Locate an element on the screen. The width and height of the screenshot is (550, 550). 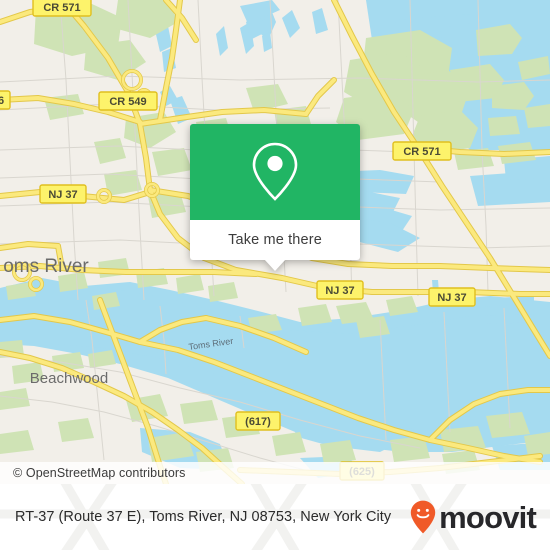
location-popup-card: Take me there is located at coordinates (275, 197).